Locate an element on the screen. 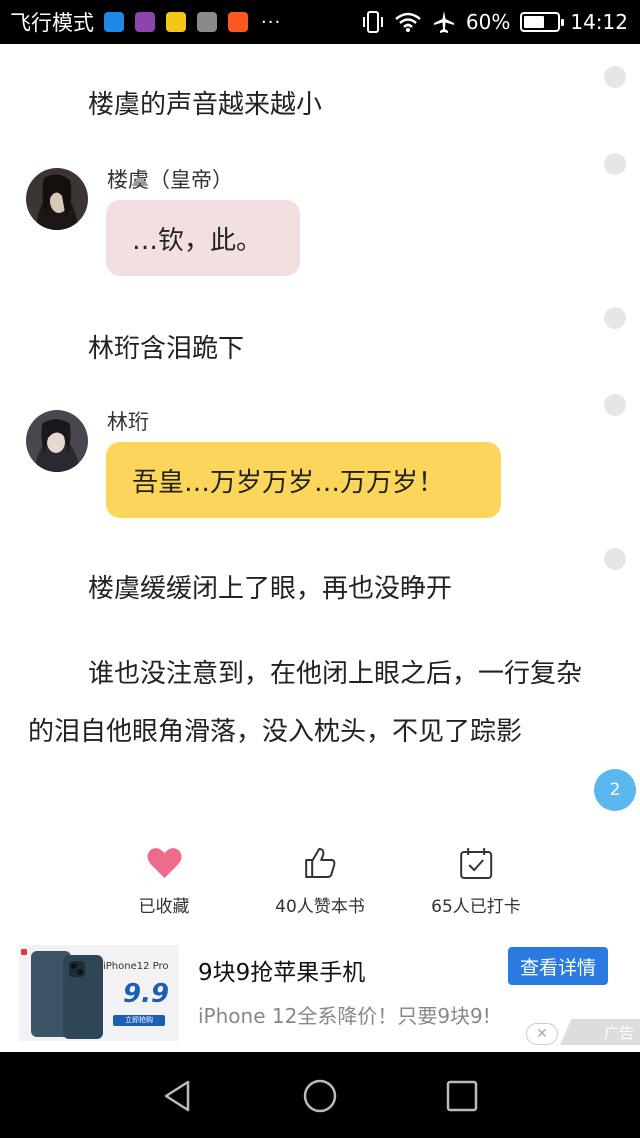 This screenshot has height=1138, width=640. dialogue-bubble: …钦，此。 is located at coordinates (203, 238).